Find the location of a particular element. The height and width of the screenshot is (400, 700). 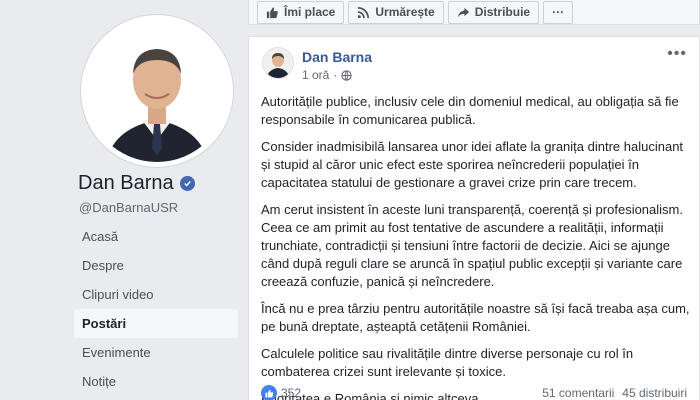

profile-picture is located at coordinates (157, 91).